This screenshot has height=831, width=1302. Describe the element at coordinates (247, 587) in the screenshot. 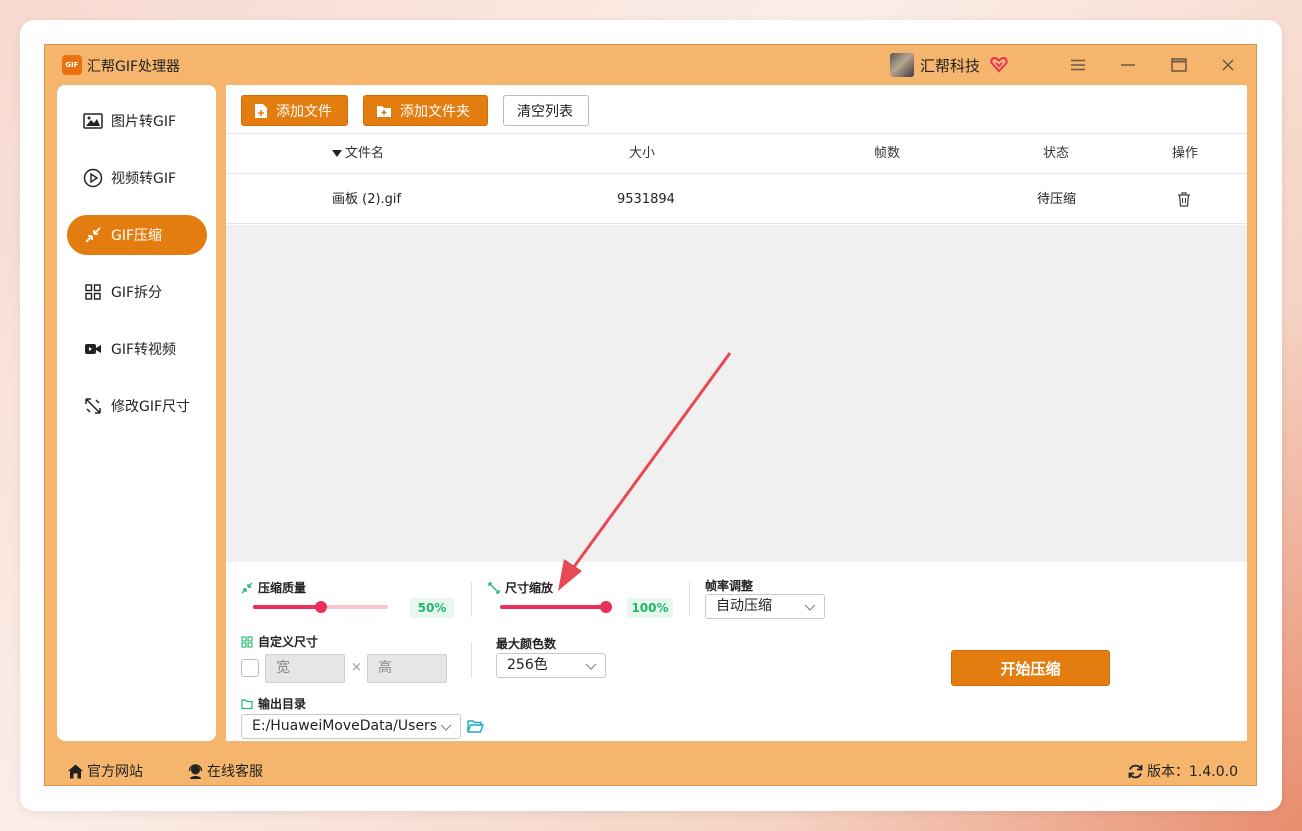

I see `compress-small-icon` at that location.